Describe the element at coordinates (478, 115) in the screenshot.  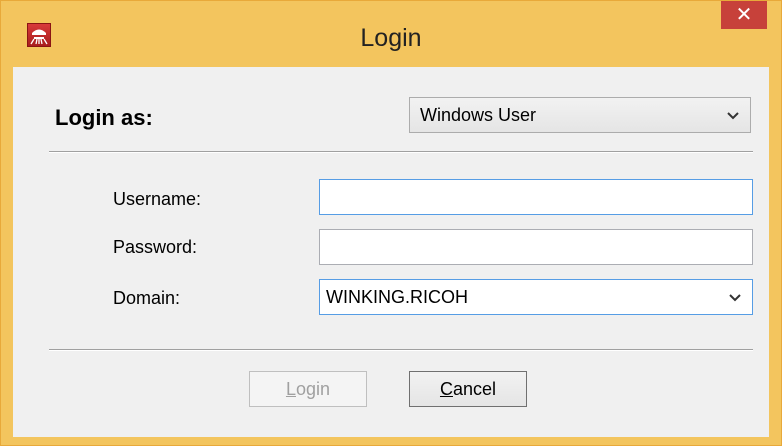
I see `login-as-selected-value: Windows User` at that location.